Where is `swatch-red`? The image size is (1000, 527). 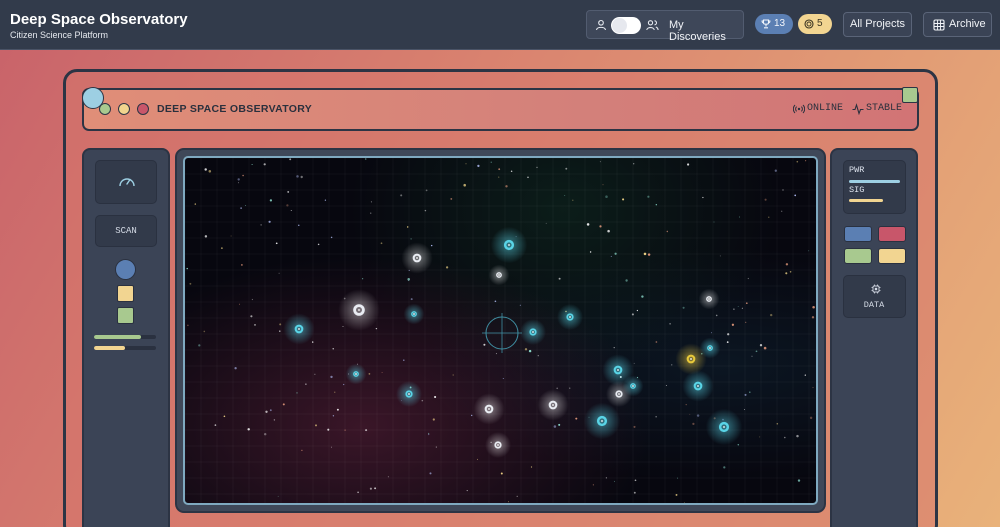 swatch-red is located at coordinates (892, 234).